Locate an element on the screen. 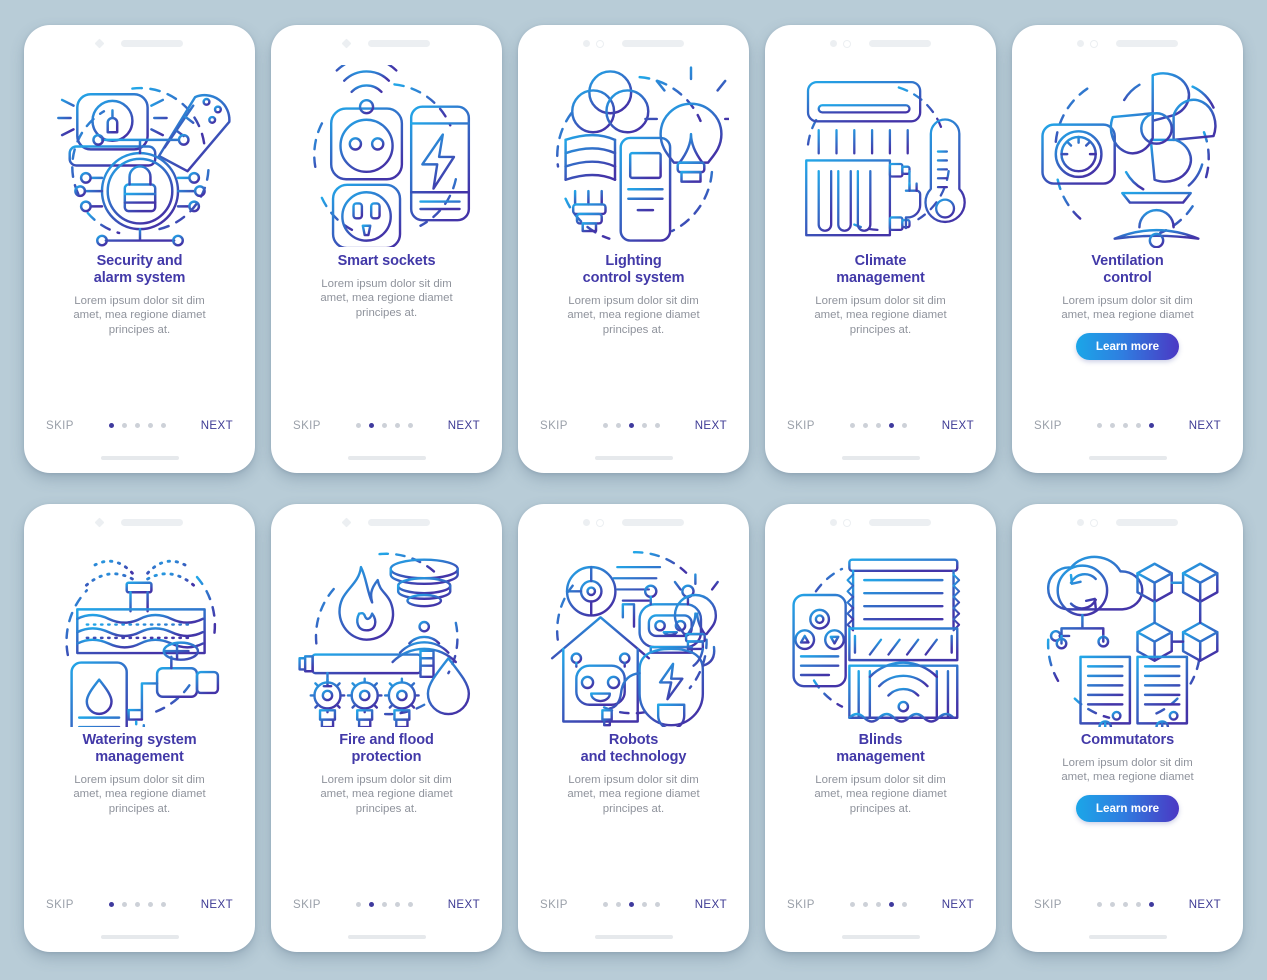  status-bar is located at coordinates (1127, 41).